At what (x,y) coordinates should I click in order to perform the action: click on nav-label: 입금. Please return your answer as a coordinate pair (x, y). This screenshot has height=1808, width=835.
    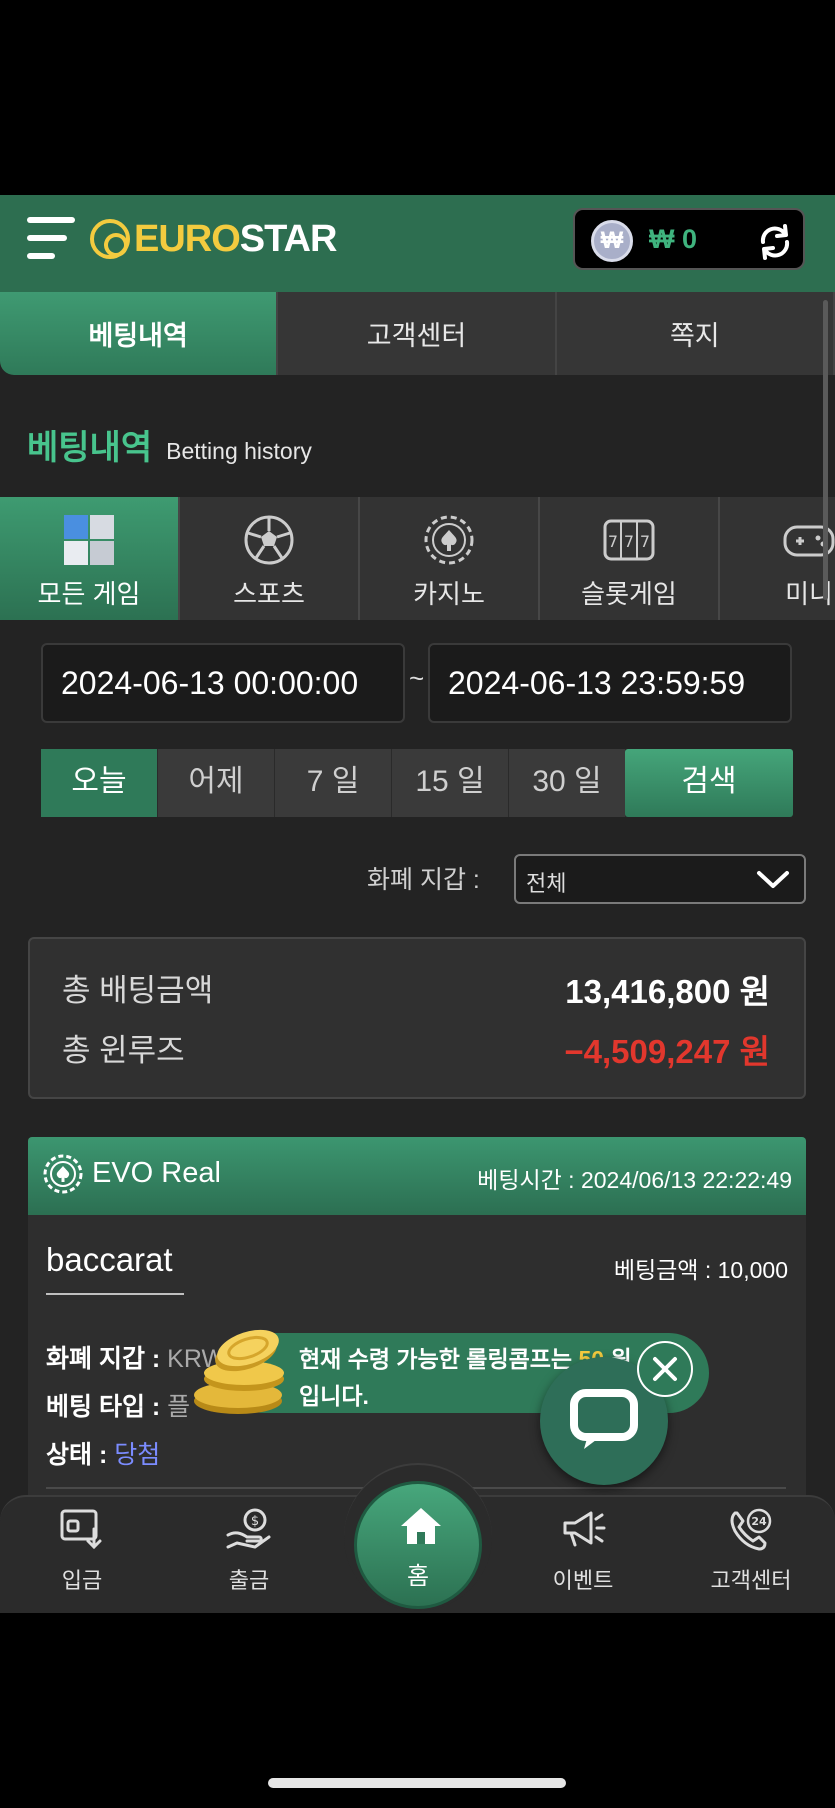
    Looking at the image, I should click on (82, 1580).